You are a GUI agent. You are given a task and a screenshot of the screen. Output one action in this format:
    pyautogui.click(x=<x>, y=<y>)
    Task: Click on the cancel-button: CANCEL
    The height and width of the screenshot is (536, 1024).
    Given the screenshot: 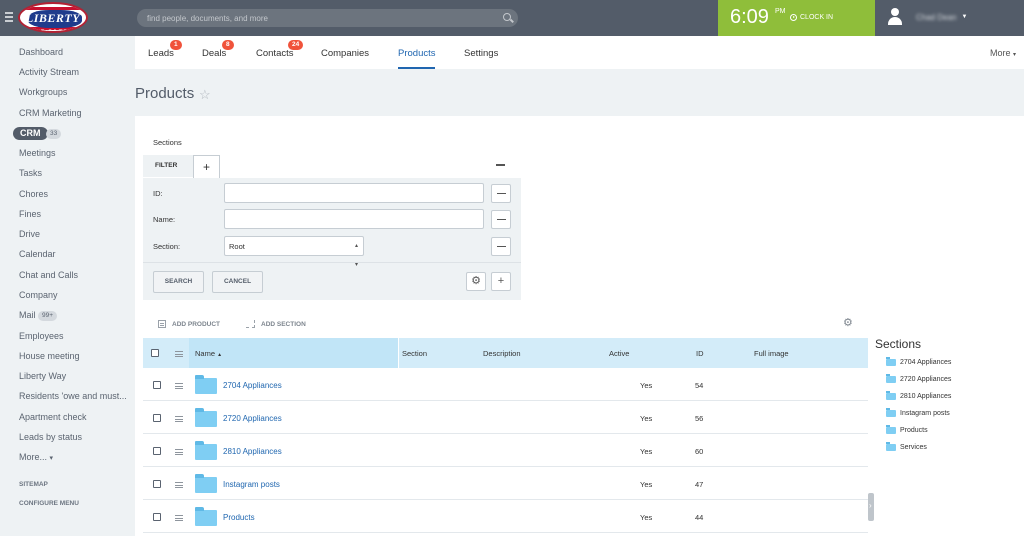 What is the action you would take?
    pyautogui.click(x=237, y=282)
    